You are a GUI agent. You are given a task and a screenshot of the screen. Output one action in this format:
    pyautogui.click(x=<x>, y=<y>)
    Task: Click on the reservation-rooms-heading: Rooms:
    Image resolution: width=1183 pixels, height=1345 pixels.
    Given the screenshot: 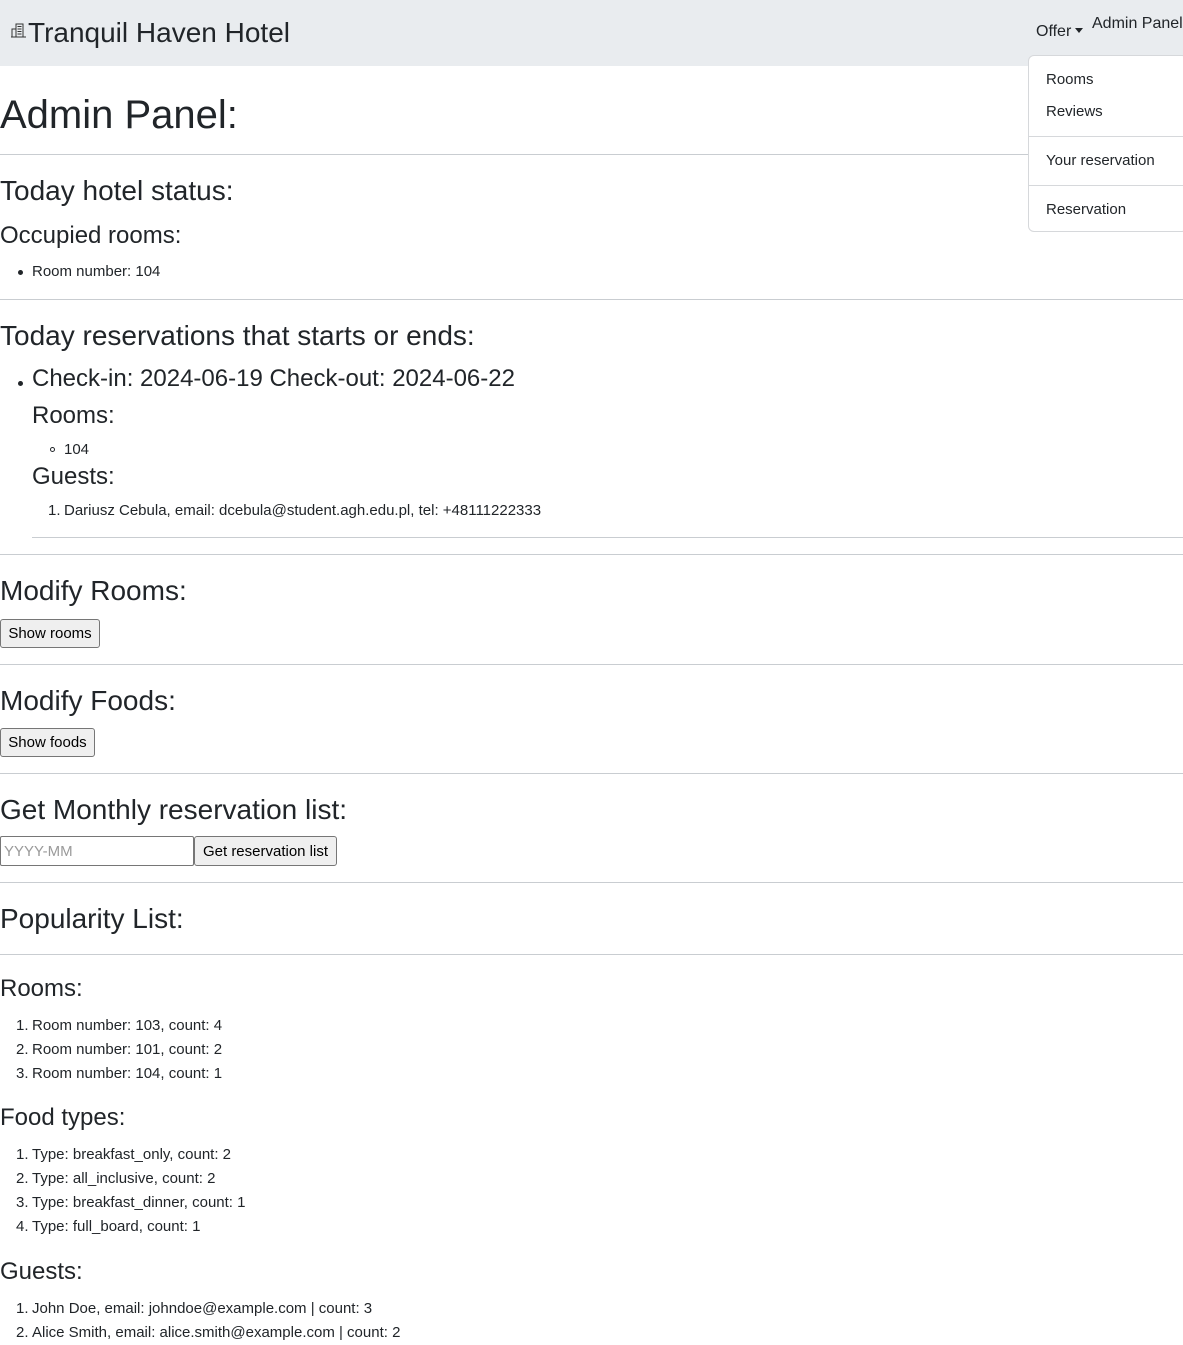 What is the action you would take?
    pyautogui.click(x=73, y=415)
    